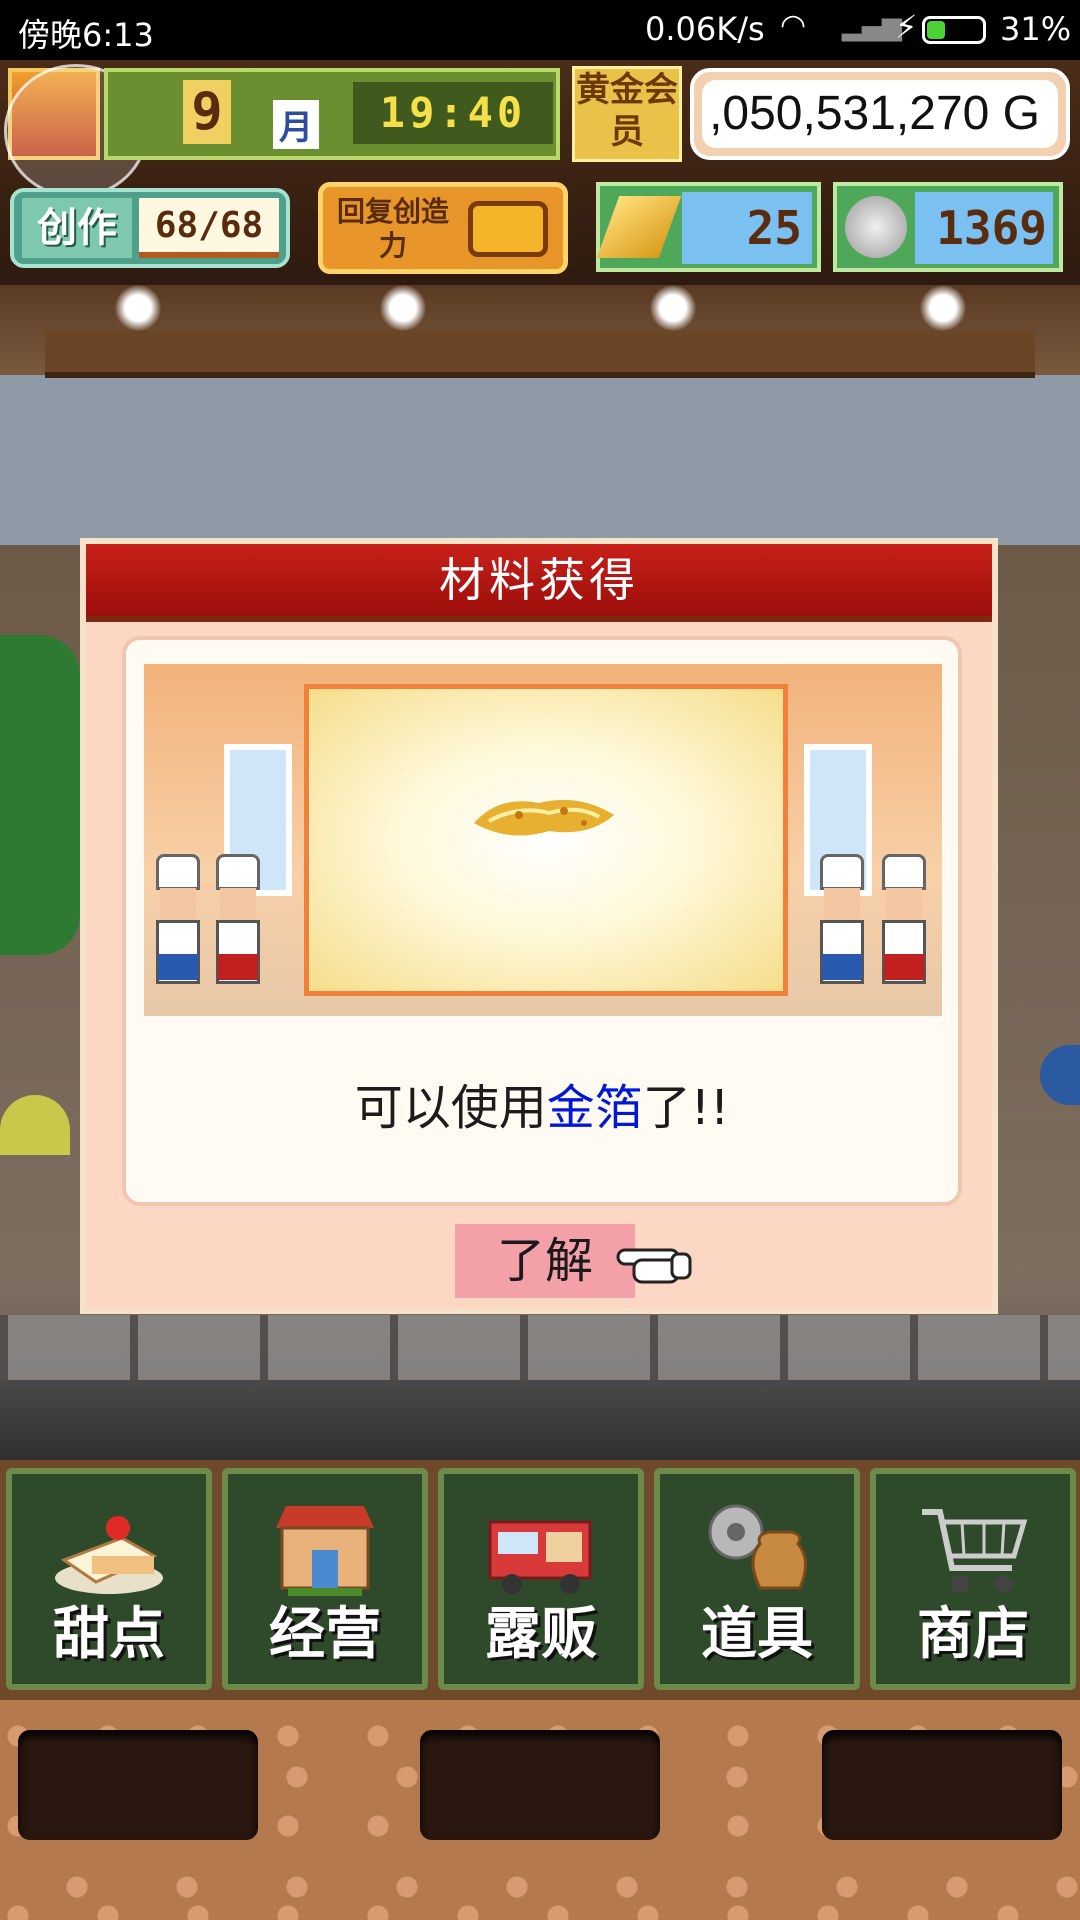  I want to click on nav-label: 商店, so click(973, 1634).